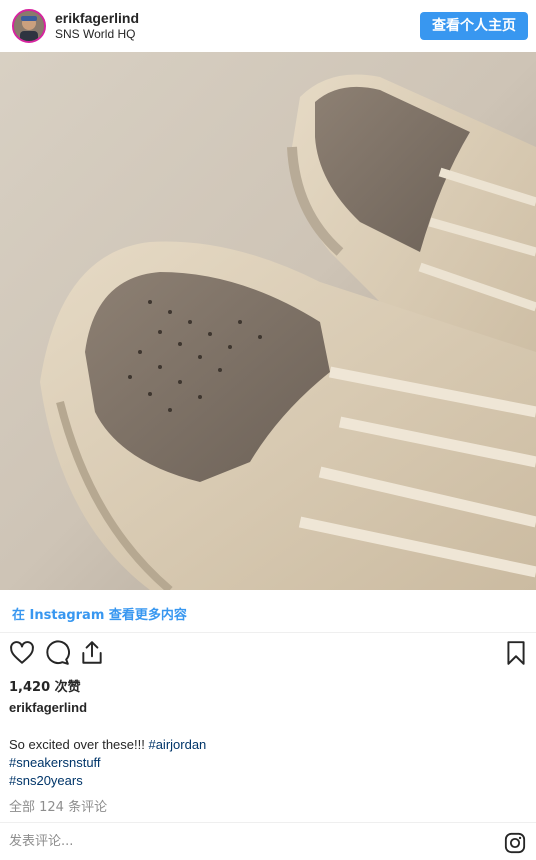 The image size is (536, 860). What do you see at coordinates (268, 655) in the screenshot?
I see `action-bar` at bounding box center [268, 655].